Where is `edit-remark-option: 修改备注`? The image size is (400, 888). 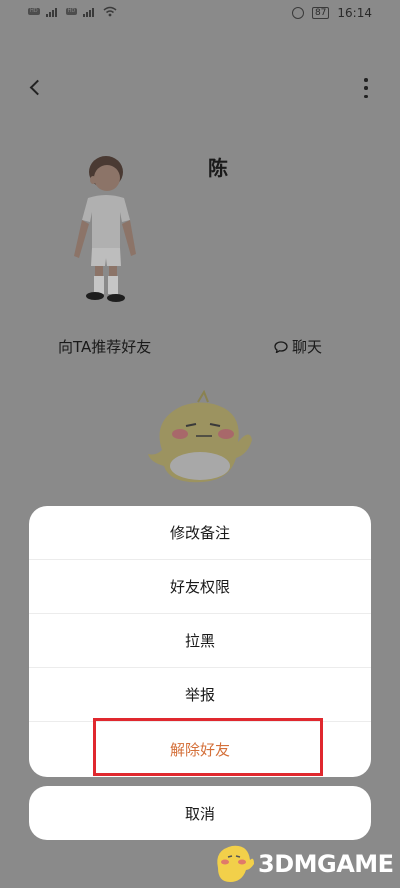
edit-remark-option: 修改备注 is located at coordinates (200, 533).